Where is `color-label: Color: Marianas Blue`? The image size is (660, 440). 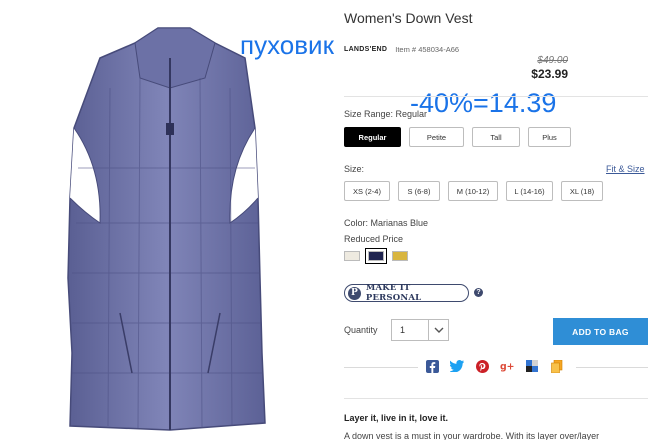
color-label: Color: Marianas Blue is located at coordinates (386, 223).